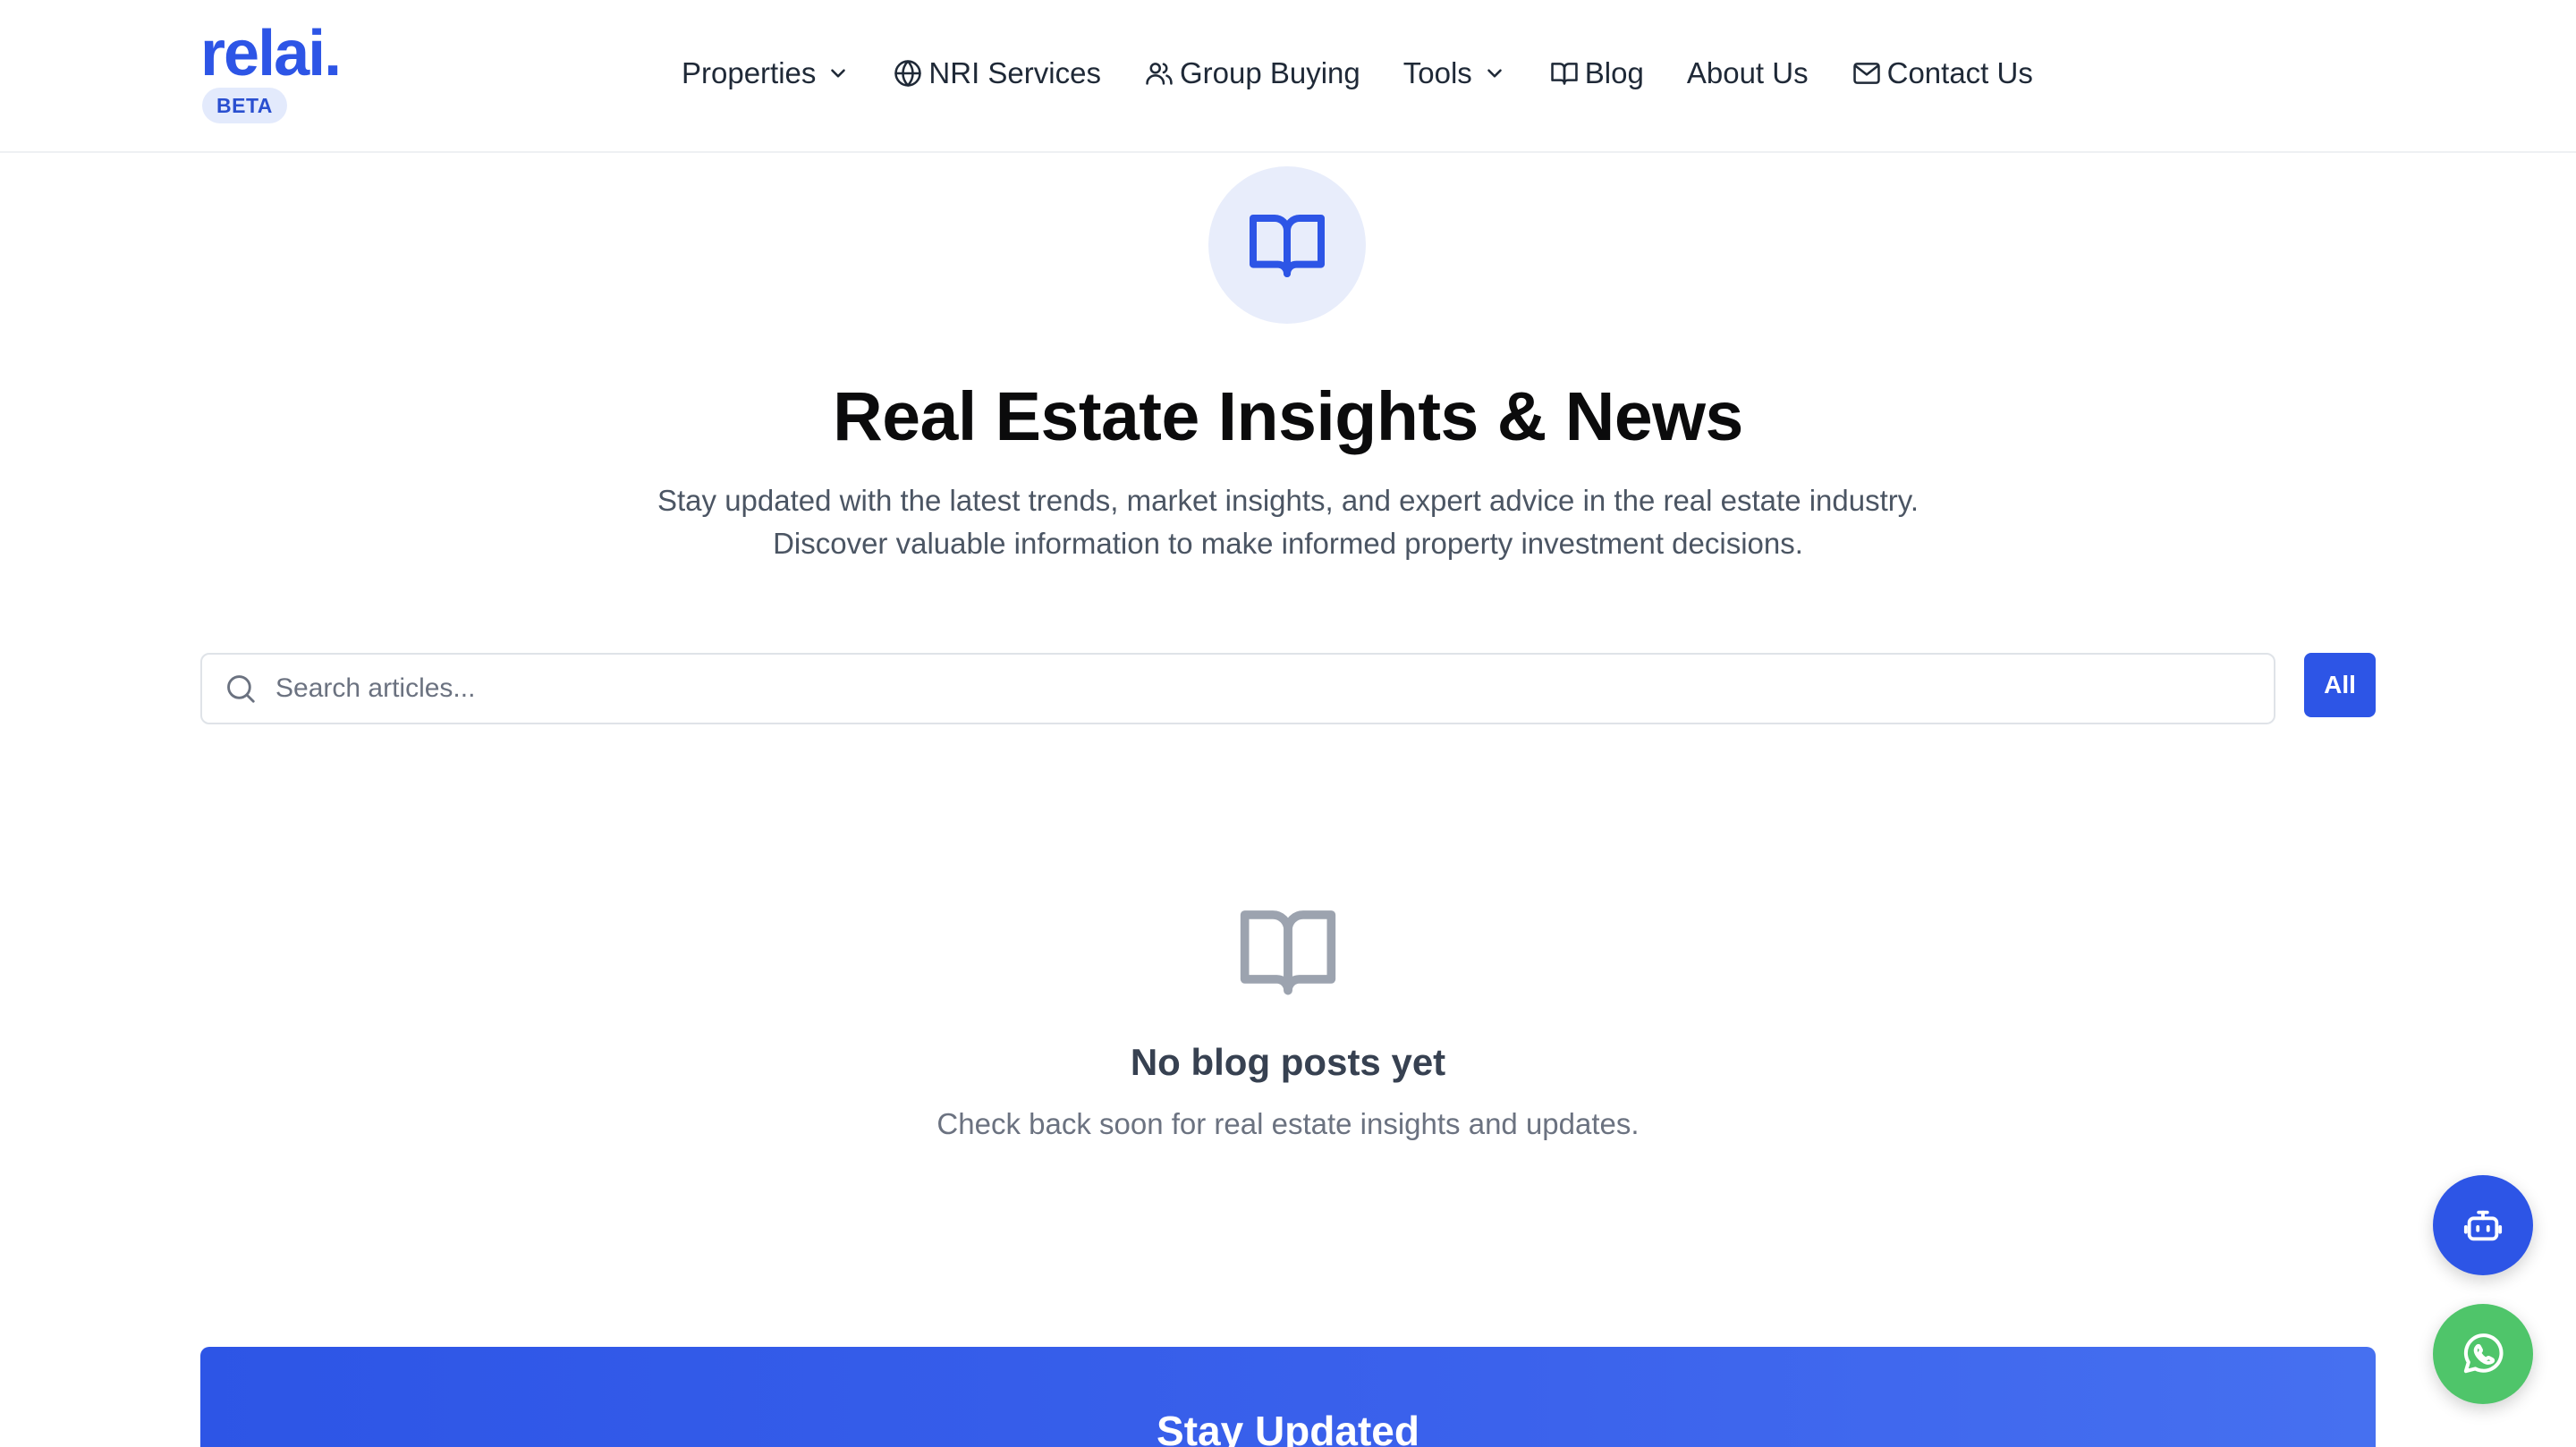 This screenshot has height=1447, width=2576. What do you see at coordinates (1250, 688) in the screenshot?
I see `search-input` at bounding box center [1250, 688].